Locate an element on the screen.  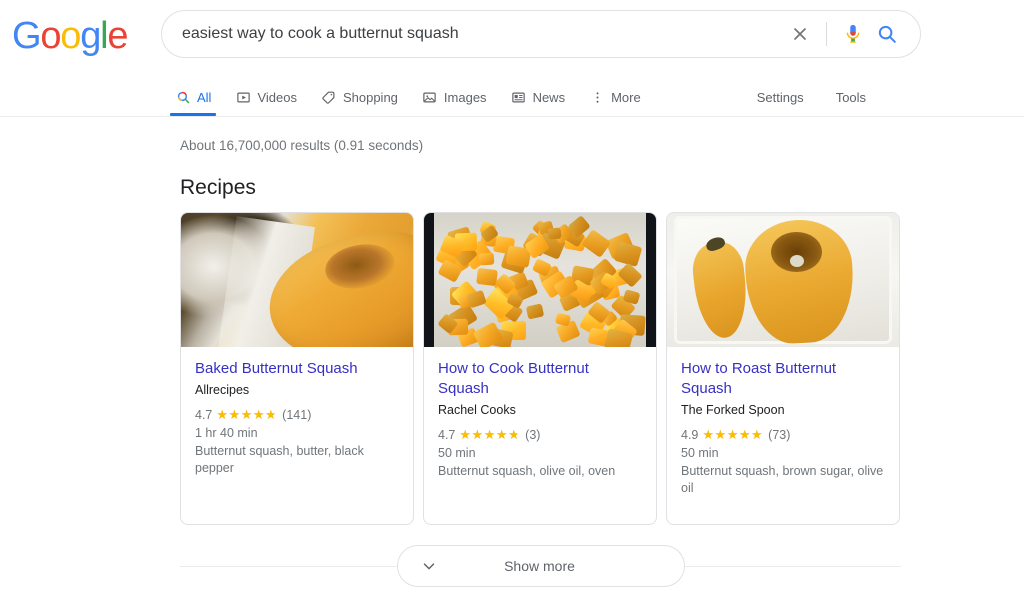
tools-link: Tools is located at coordinates (851, 97).